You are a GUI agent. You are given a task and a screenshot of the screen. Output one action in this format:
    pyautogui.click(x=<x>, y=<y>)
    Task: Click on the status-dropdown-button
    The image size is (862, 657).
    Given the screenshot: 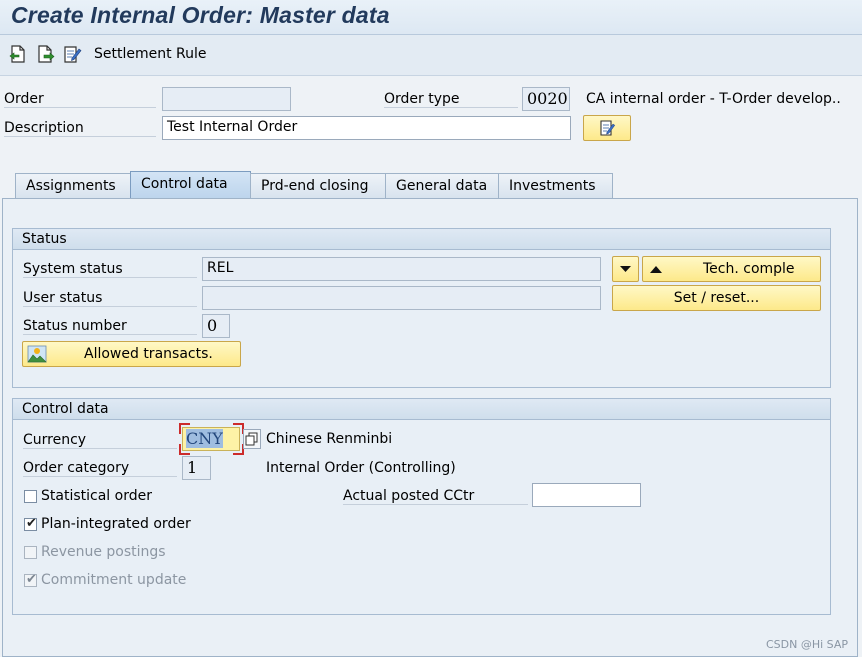 What is the action you would take?
    pyautogui.click(x=625, y=269)
    